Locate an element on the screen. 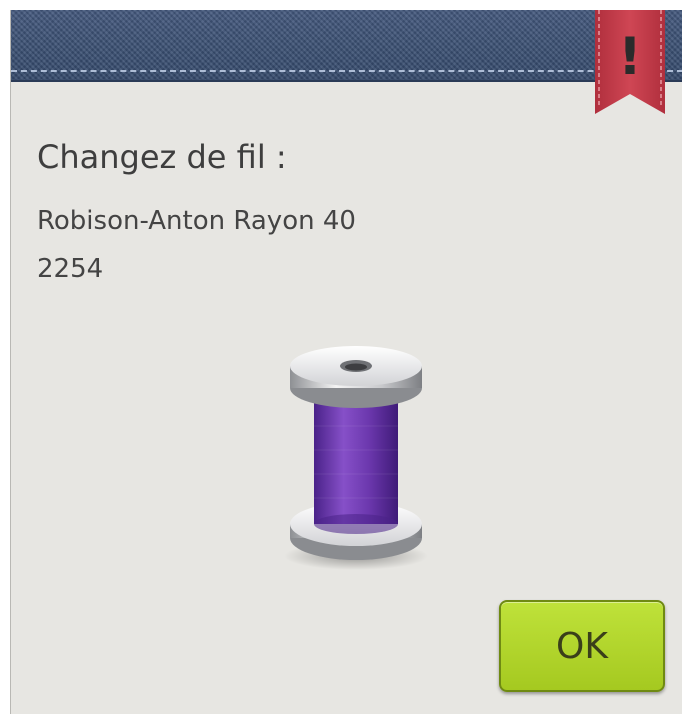 The height and width of the screenshot is (714, 682). alert-exclamation: ! is located at coordinates (630, 57).